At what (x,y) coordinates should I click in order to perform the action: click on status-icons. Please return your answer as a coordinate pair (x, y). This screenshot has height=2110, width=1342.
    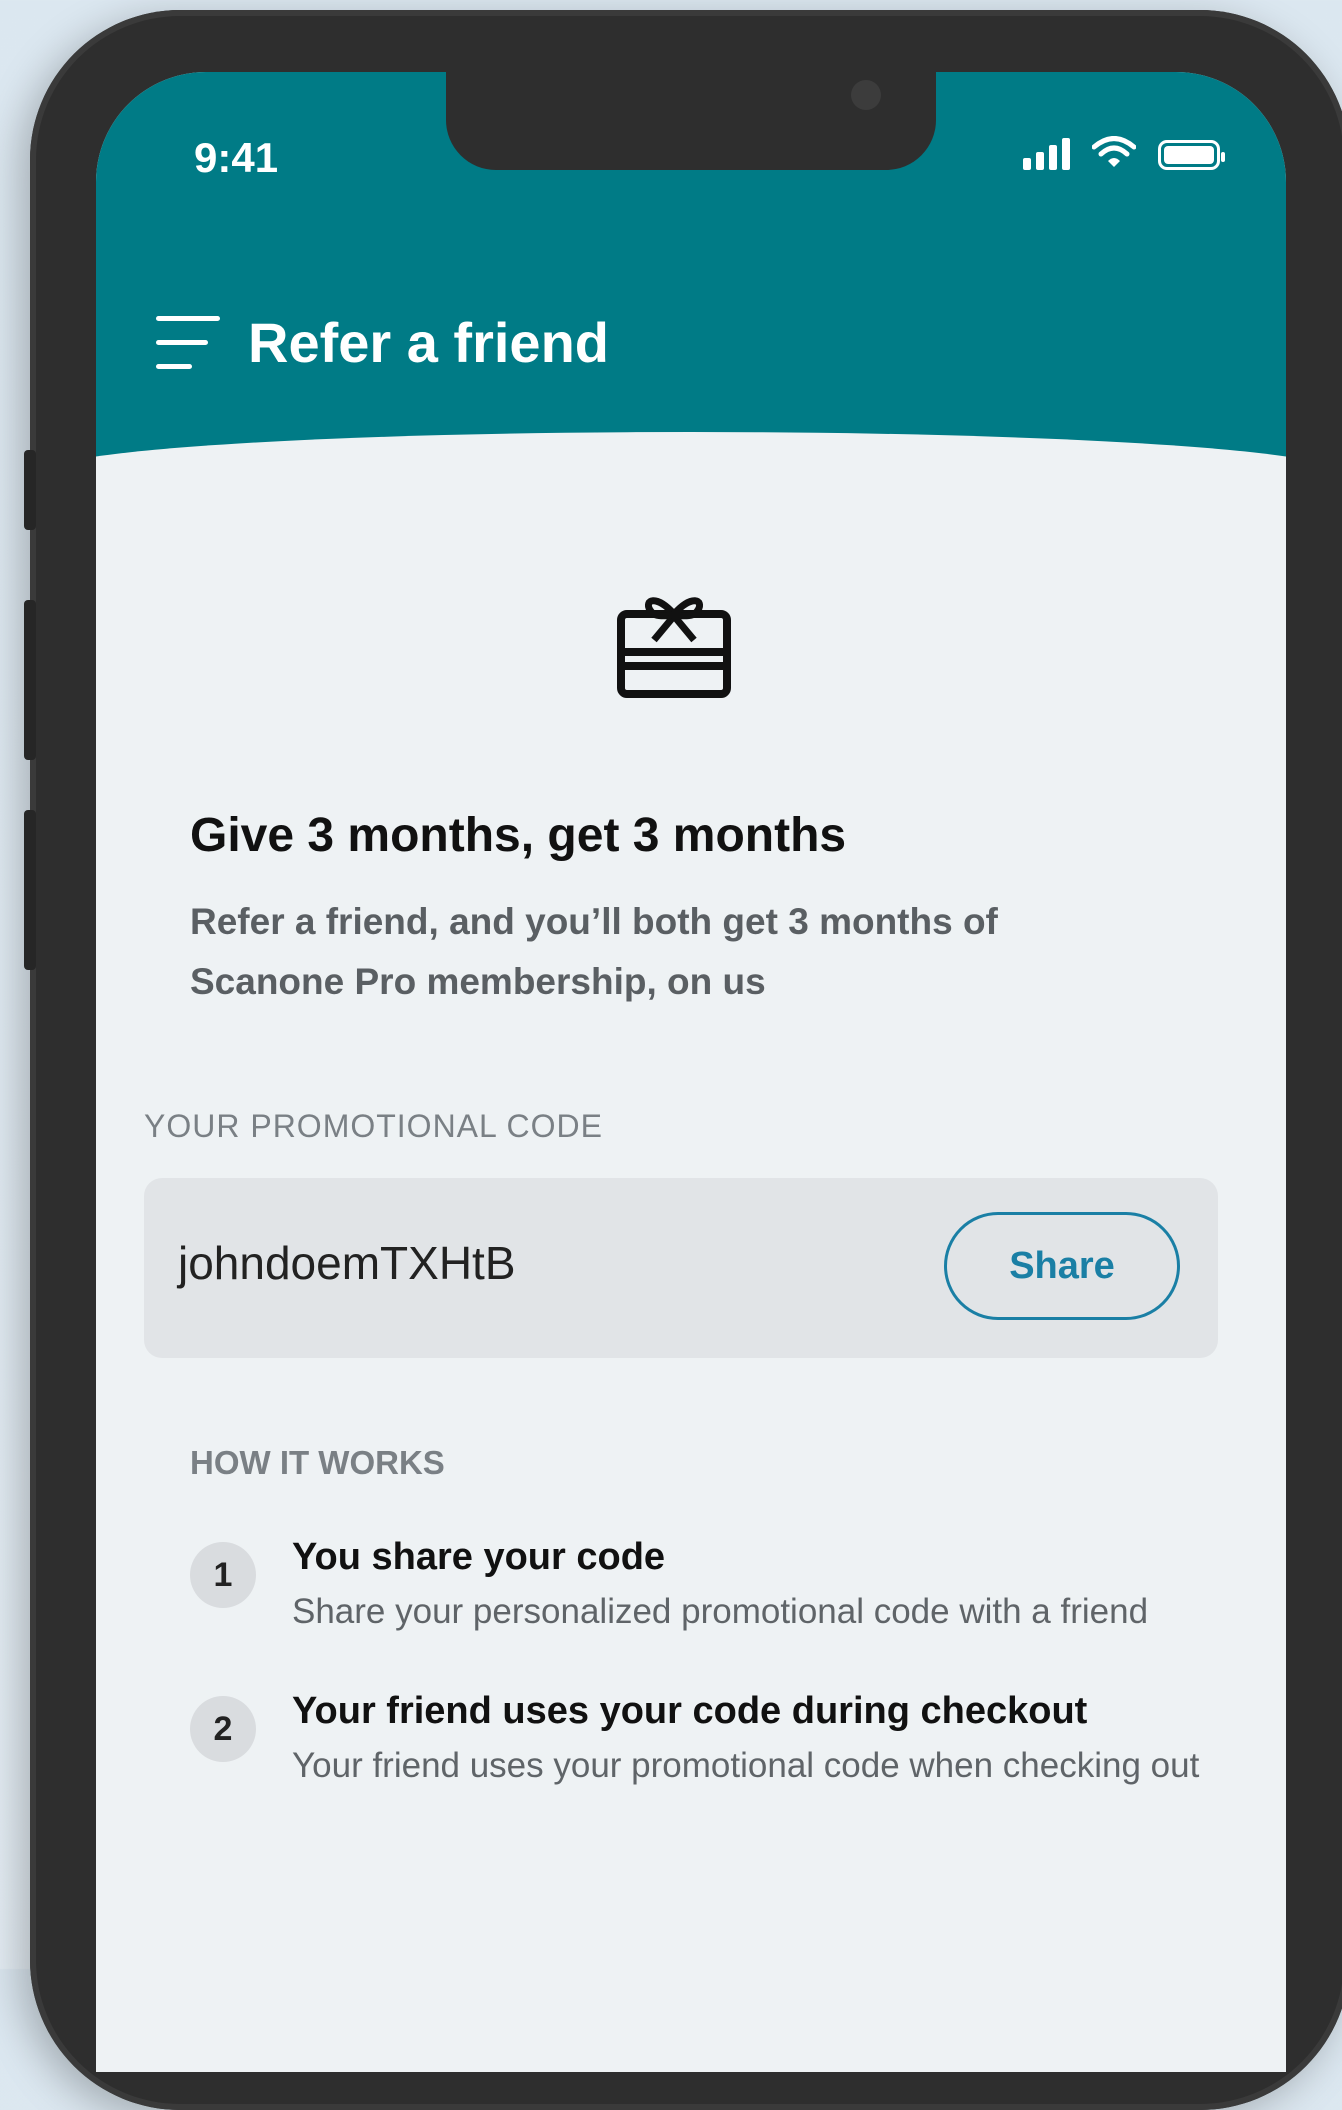
    Looking at the image, I should click on (1124, 153).